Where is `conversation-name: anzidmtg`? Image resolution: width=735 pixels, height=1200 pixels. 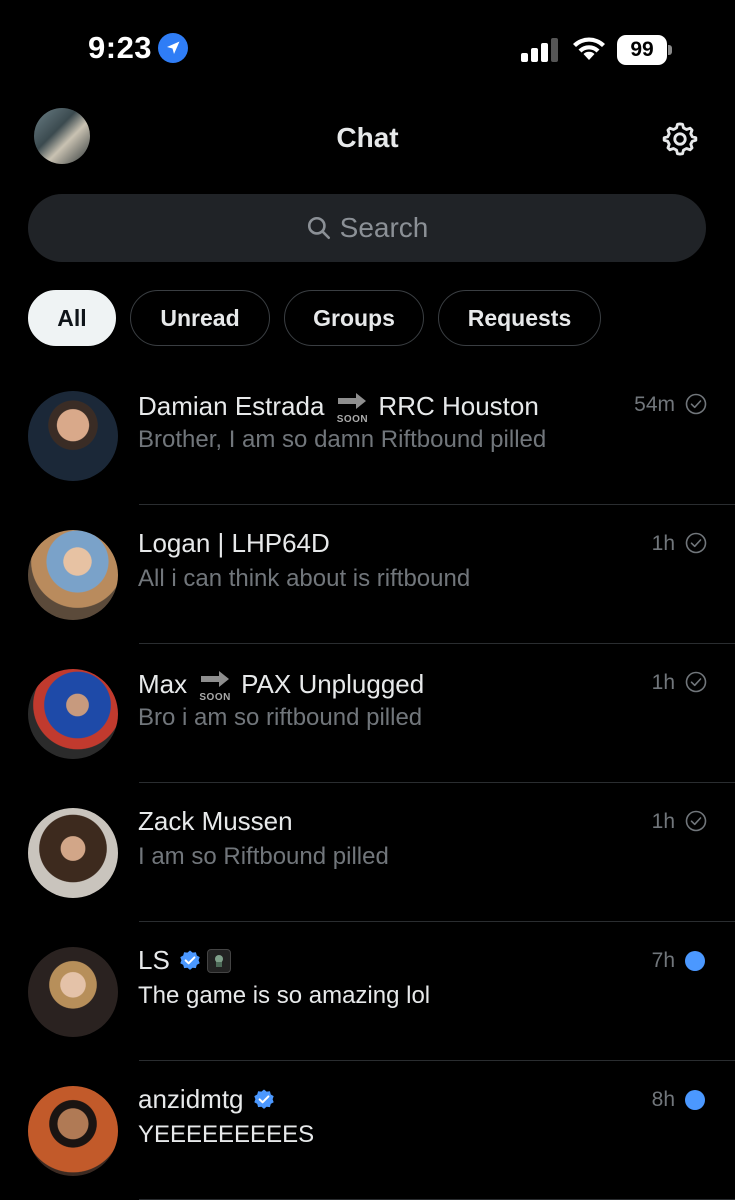 conversation-name: anzidmtg is located at coordinates (207, 1099).